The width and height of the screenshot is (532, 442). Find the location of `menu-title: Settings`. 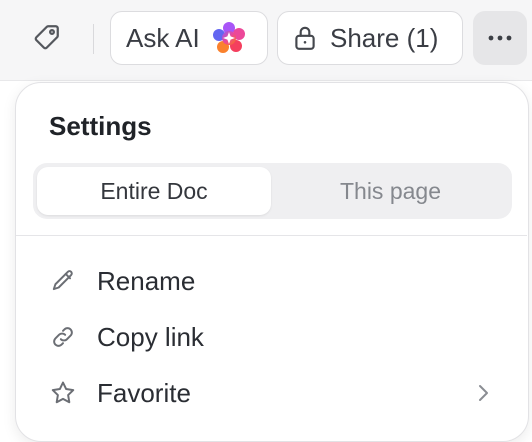

menu-title: Settings is located at coordinates (100, 126).